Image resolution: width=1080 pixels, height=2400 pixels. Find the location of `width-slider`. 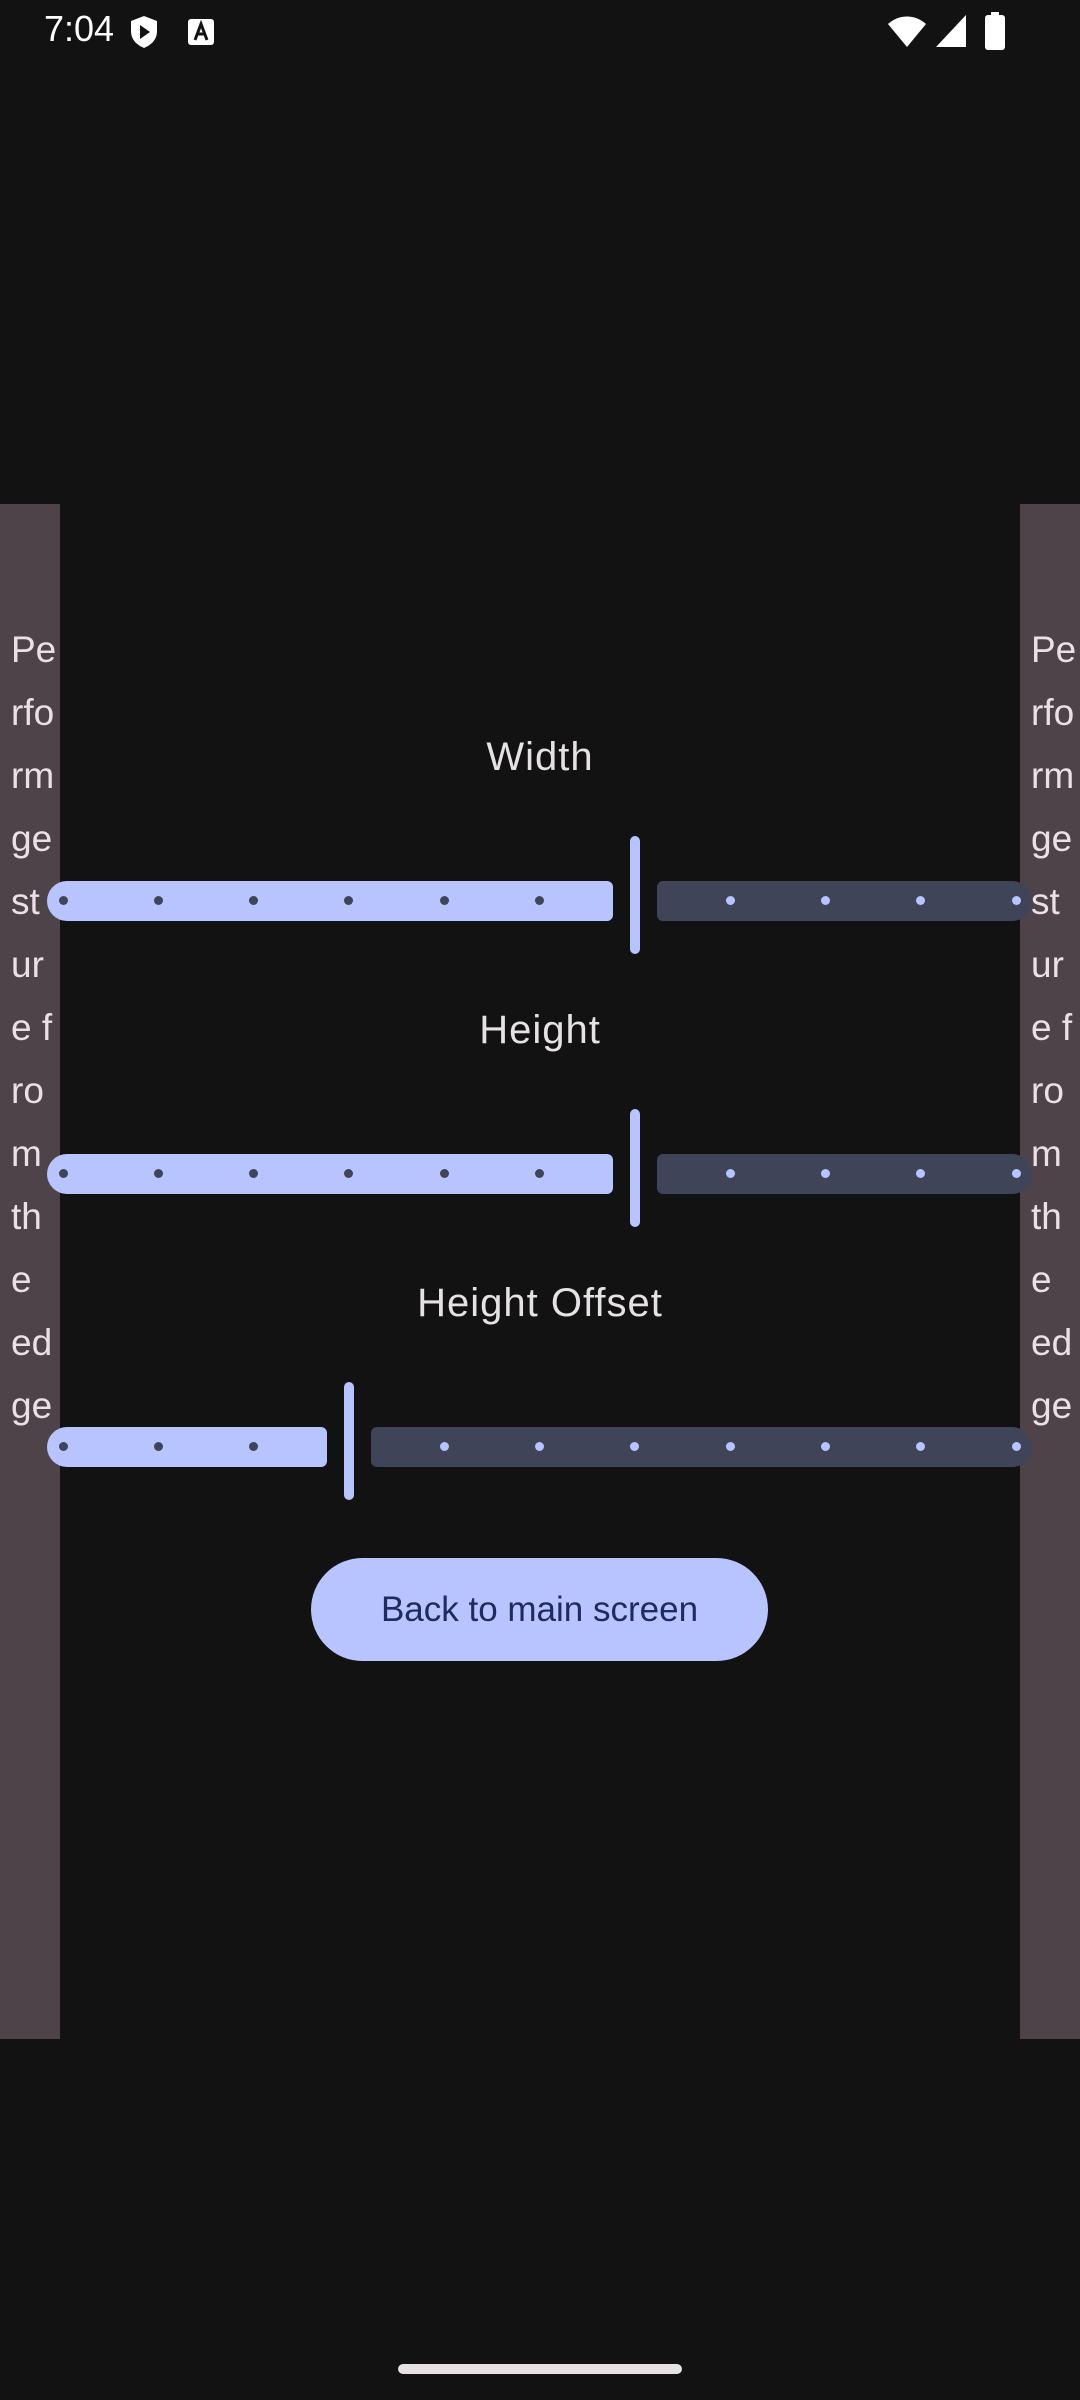

width-slider is located at coordinates (539, 896).